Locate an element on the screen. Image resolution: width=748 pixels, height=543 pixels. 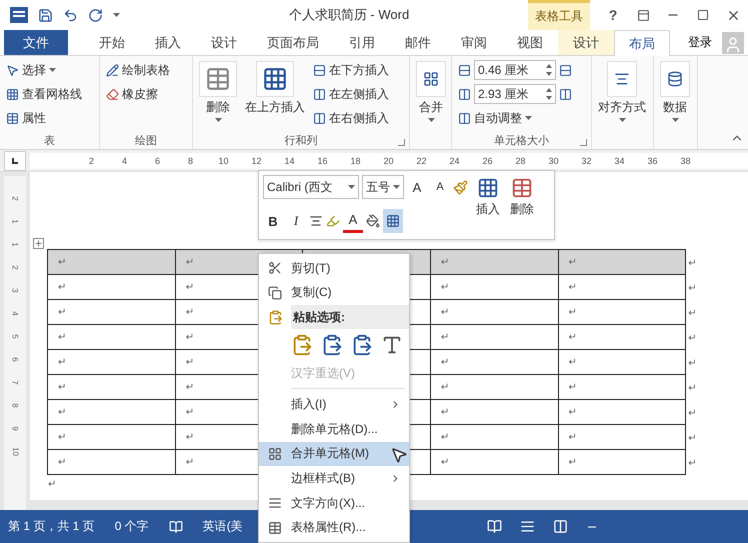
ribbon-button: 在左侧插入 is located at coordinates (351, 94).